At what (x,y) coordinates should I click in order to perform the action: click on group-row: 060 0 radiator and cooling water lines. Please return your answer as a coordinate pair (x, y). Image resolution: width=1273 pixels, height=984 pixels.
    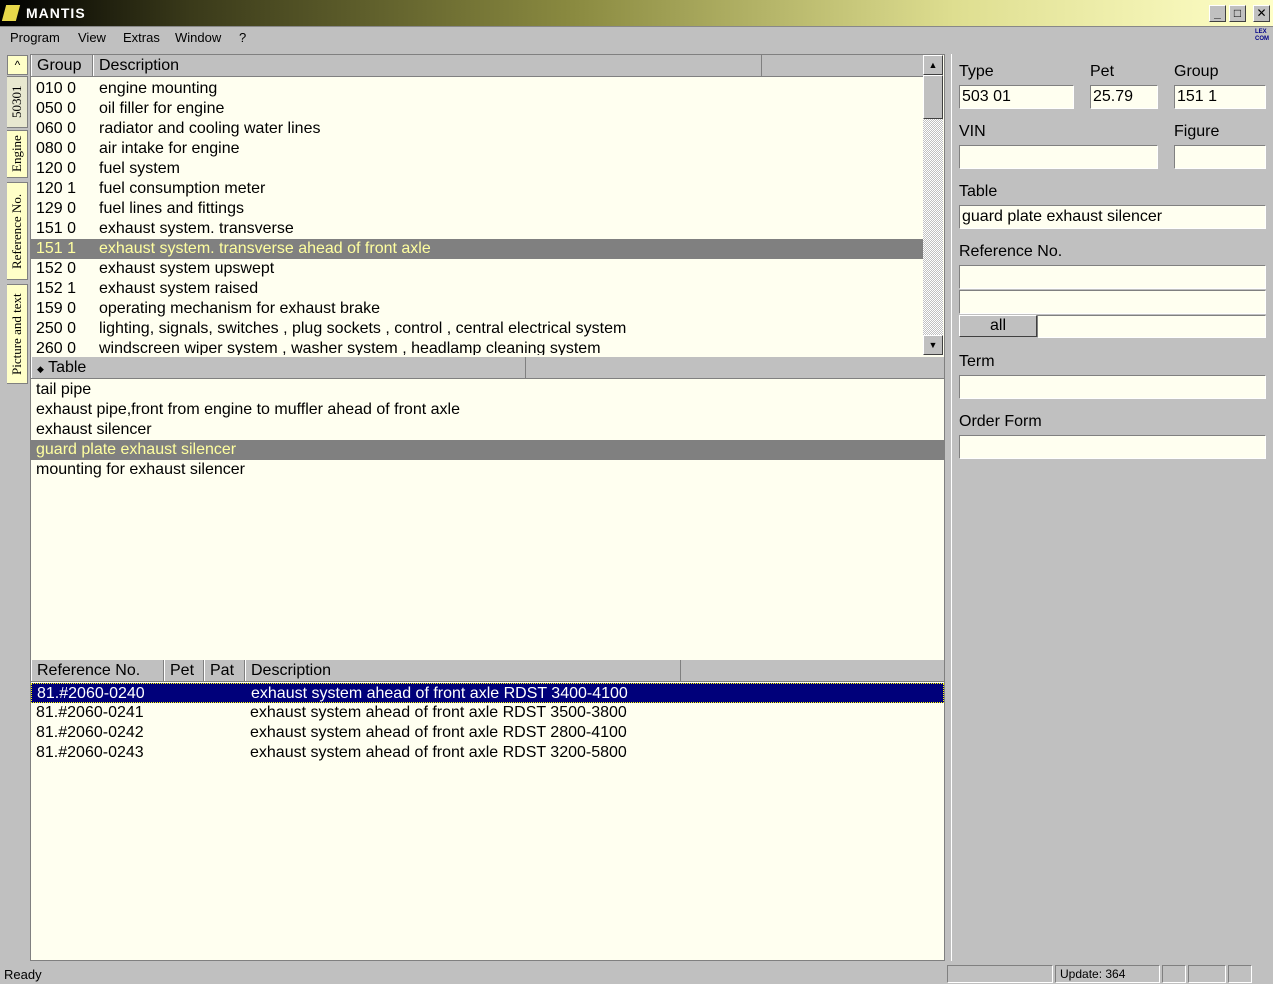
    Looking at the image, I should click on (477, 129).